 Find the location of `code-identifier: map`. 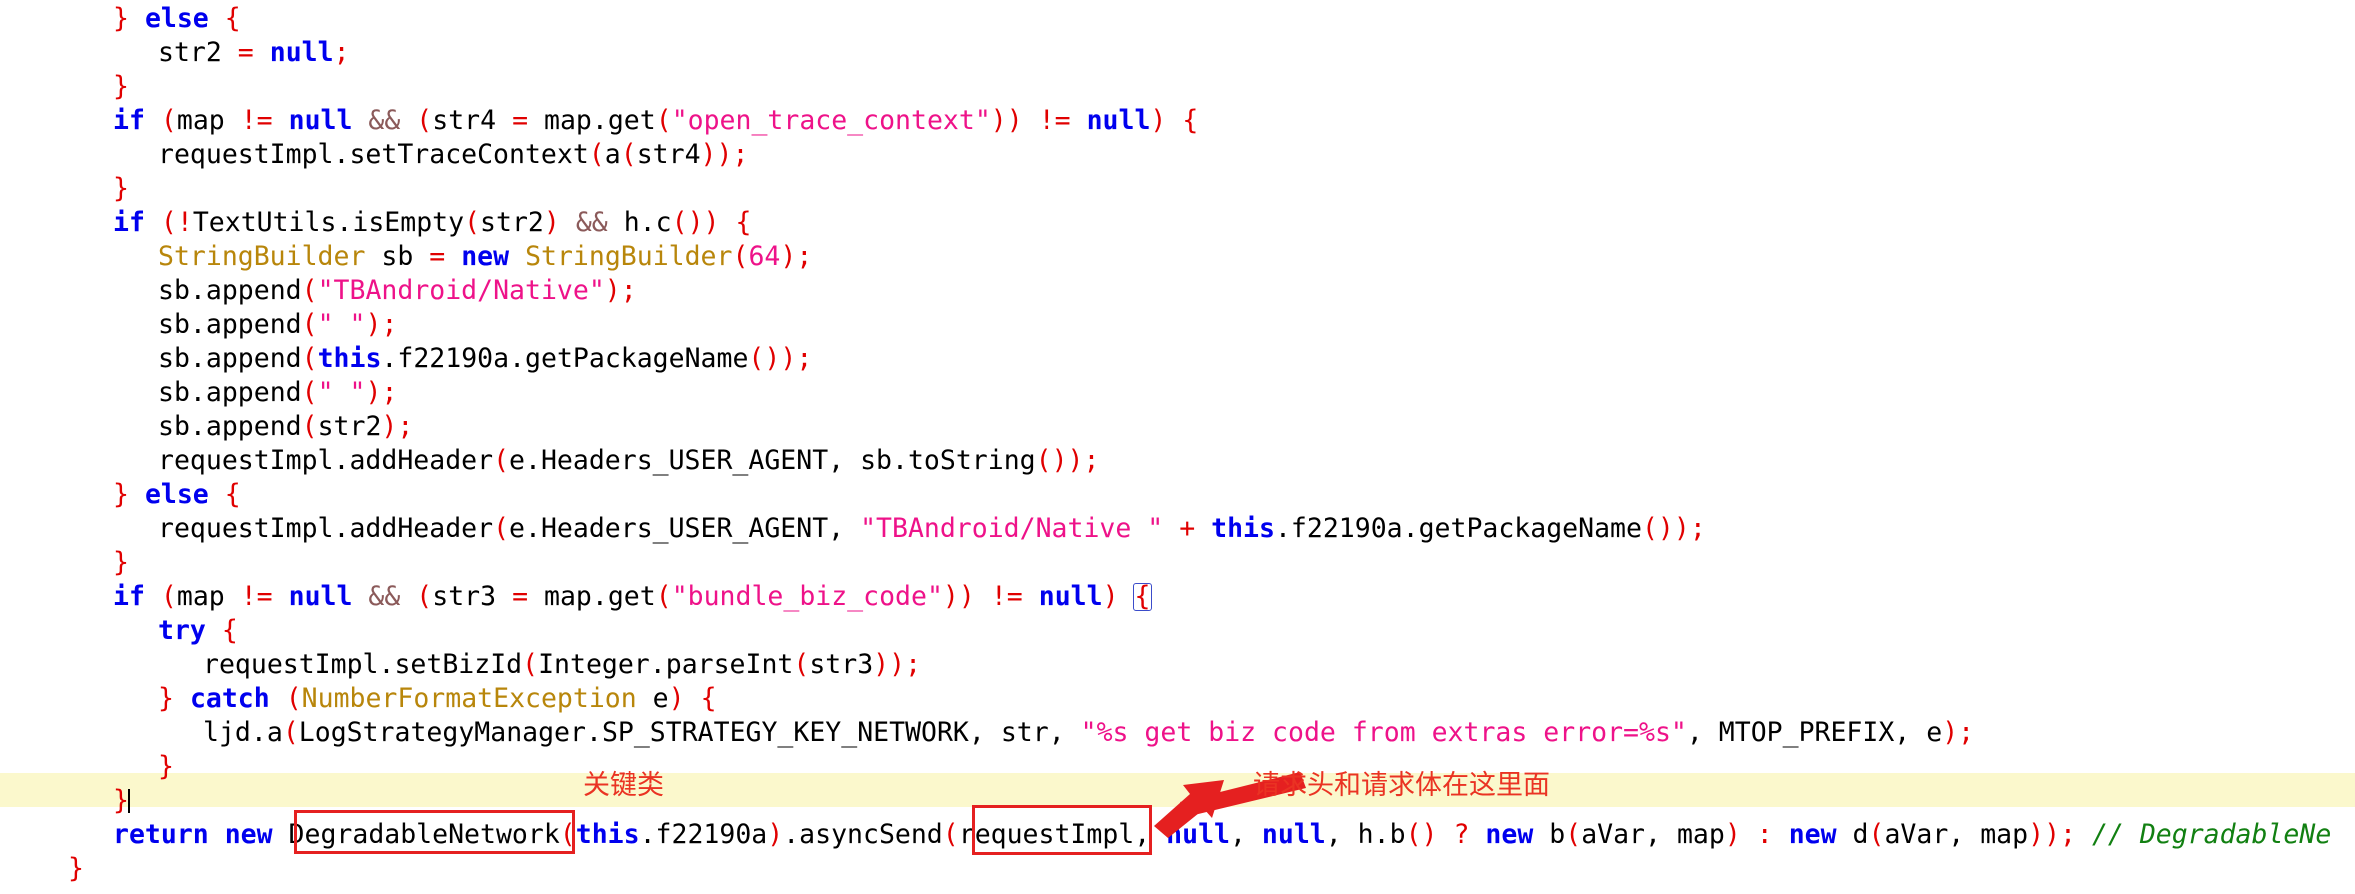

code-identifier: map is located at coordinates (200, 596).